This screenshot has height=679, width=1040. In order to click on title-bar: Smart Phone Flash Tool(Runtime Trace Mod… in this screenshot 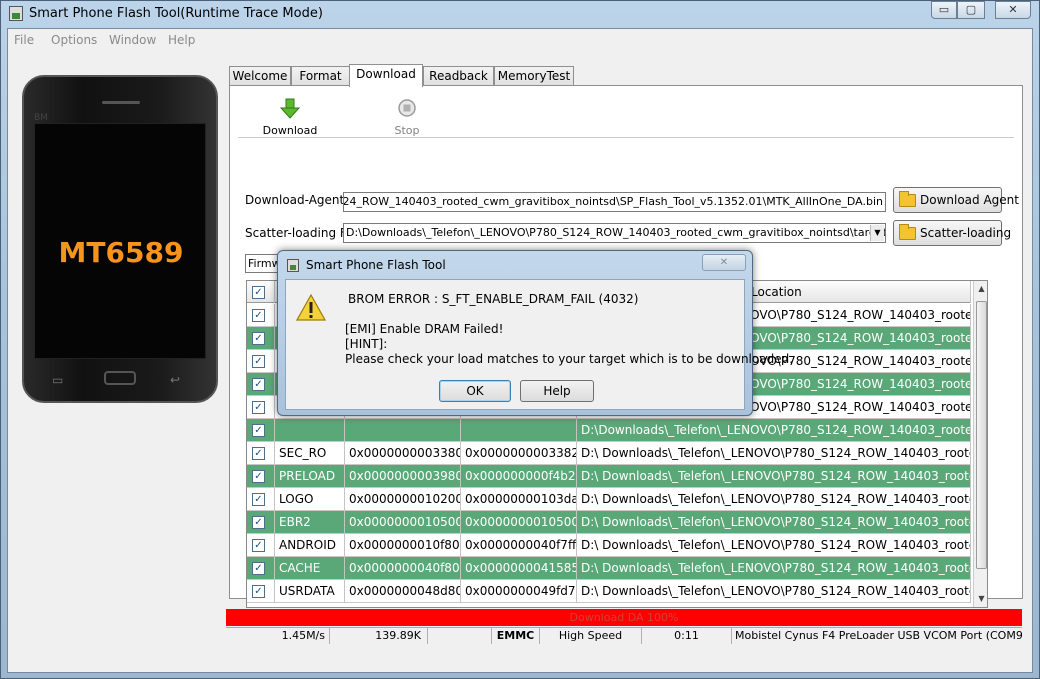, I will do `click(520, 14)`.